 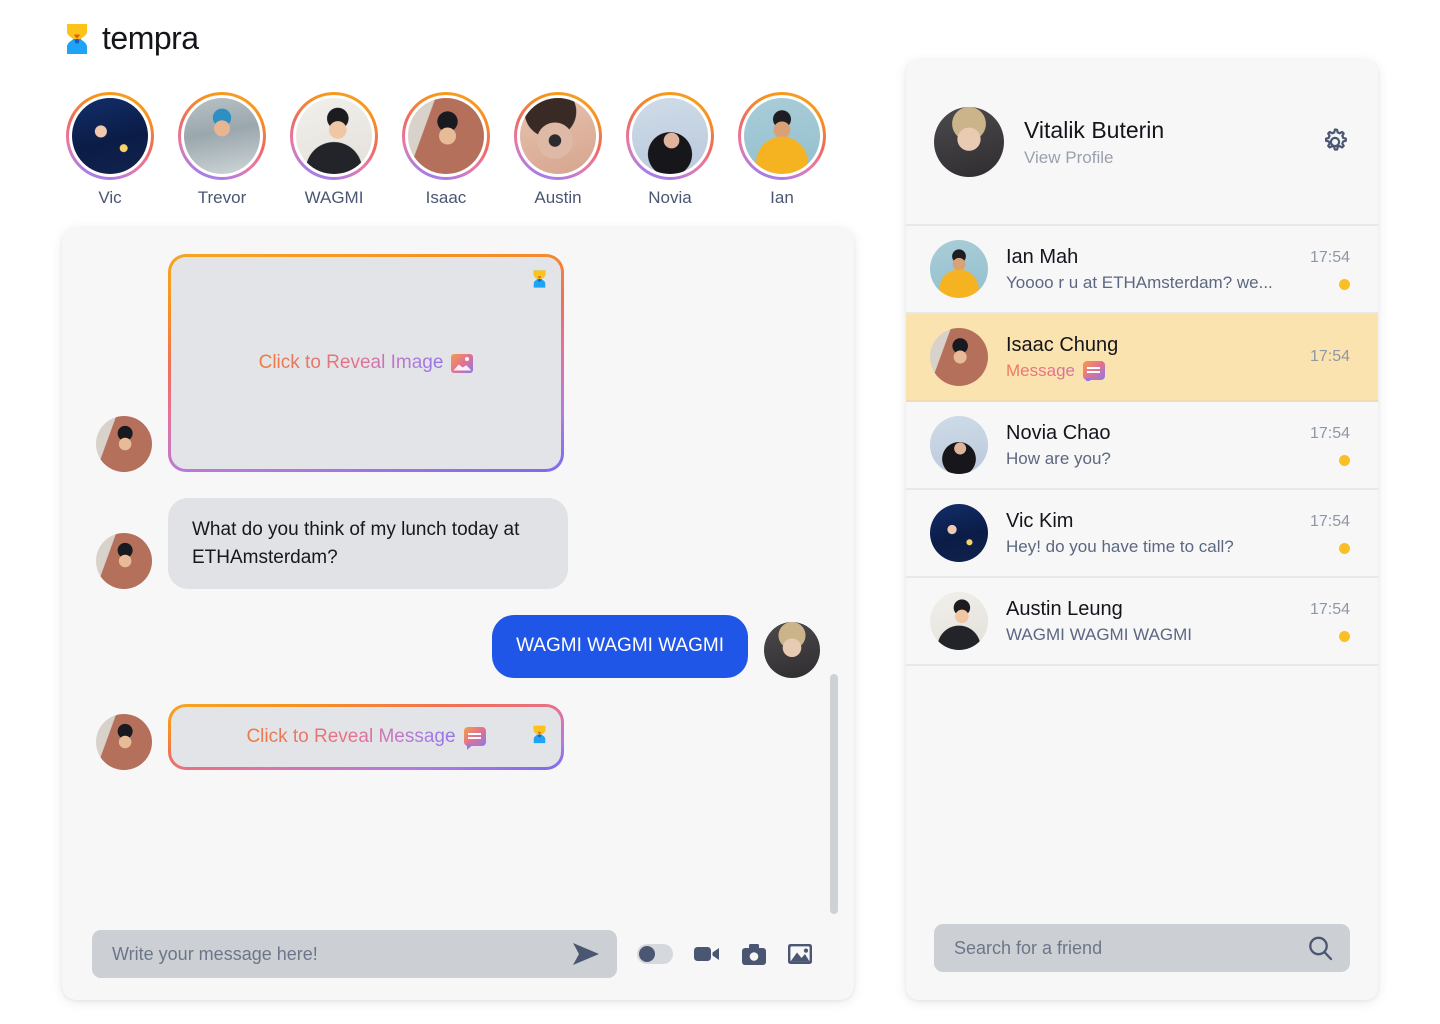 I want to click on conversation-row-austin-leung: Austin Leung WAGMI WAGMI WAGMI 17:54, so click(x=1142, y=622).